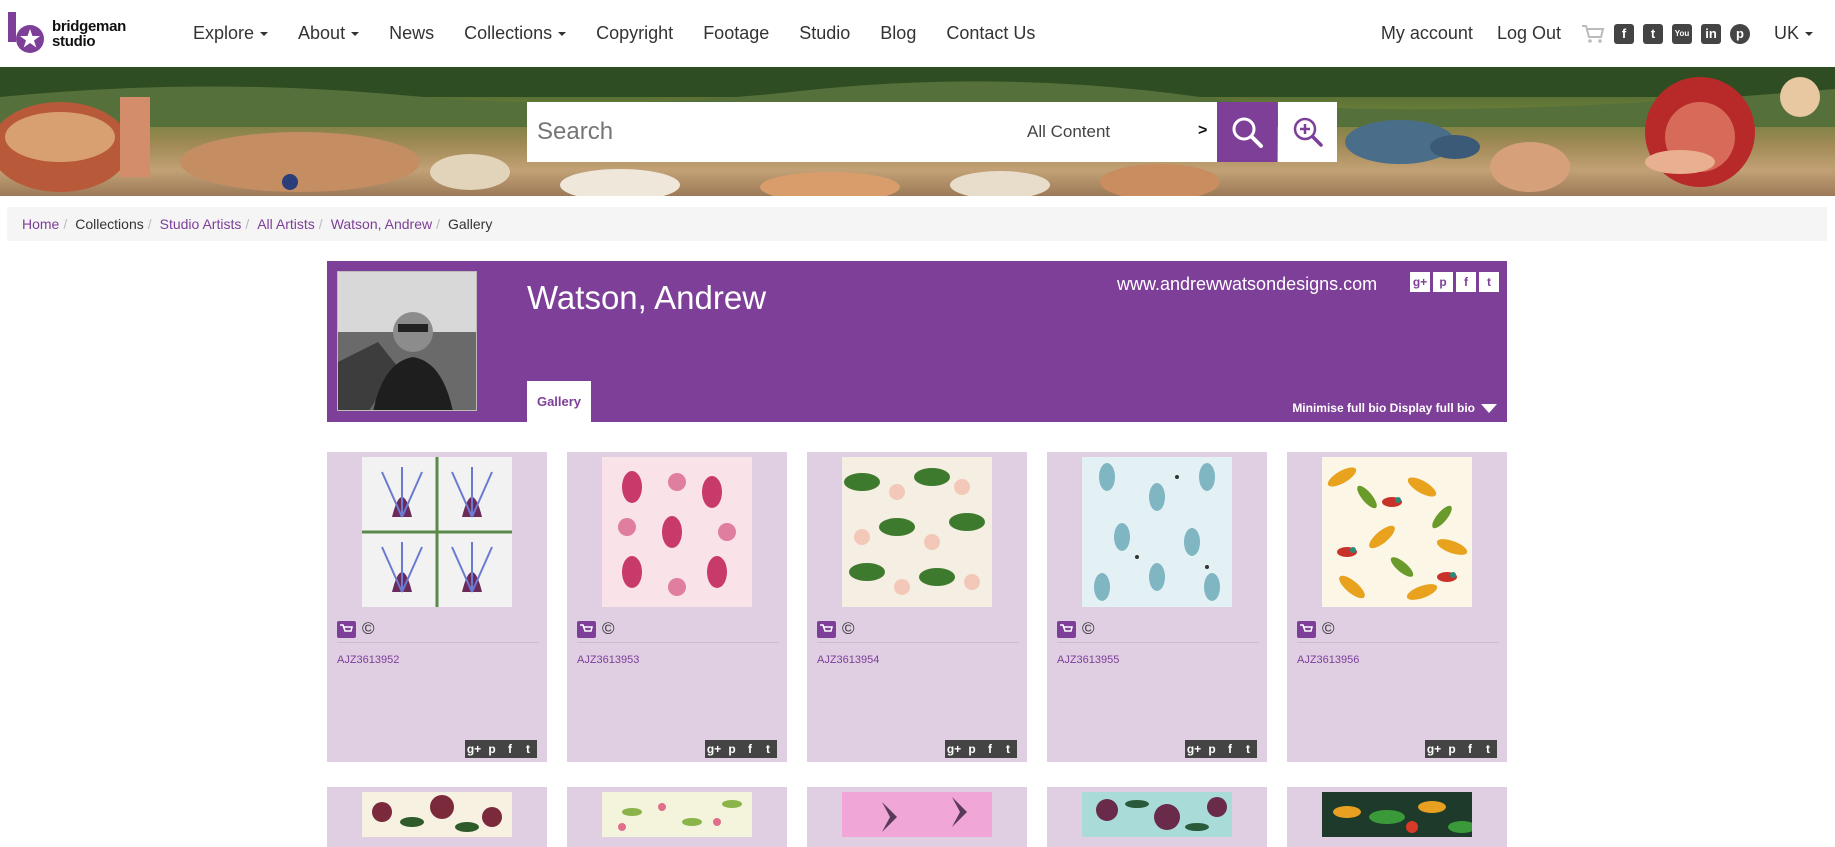 The image size is (1835, 847). What do you see at coordinates (1202, 131) in the screenshot?
I see `scope-arrow-icon: >` at bounding box center [1202, 131].